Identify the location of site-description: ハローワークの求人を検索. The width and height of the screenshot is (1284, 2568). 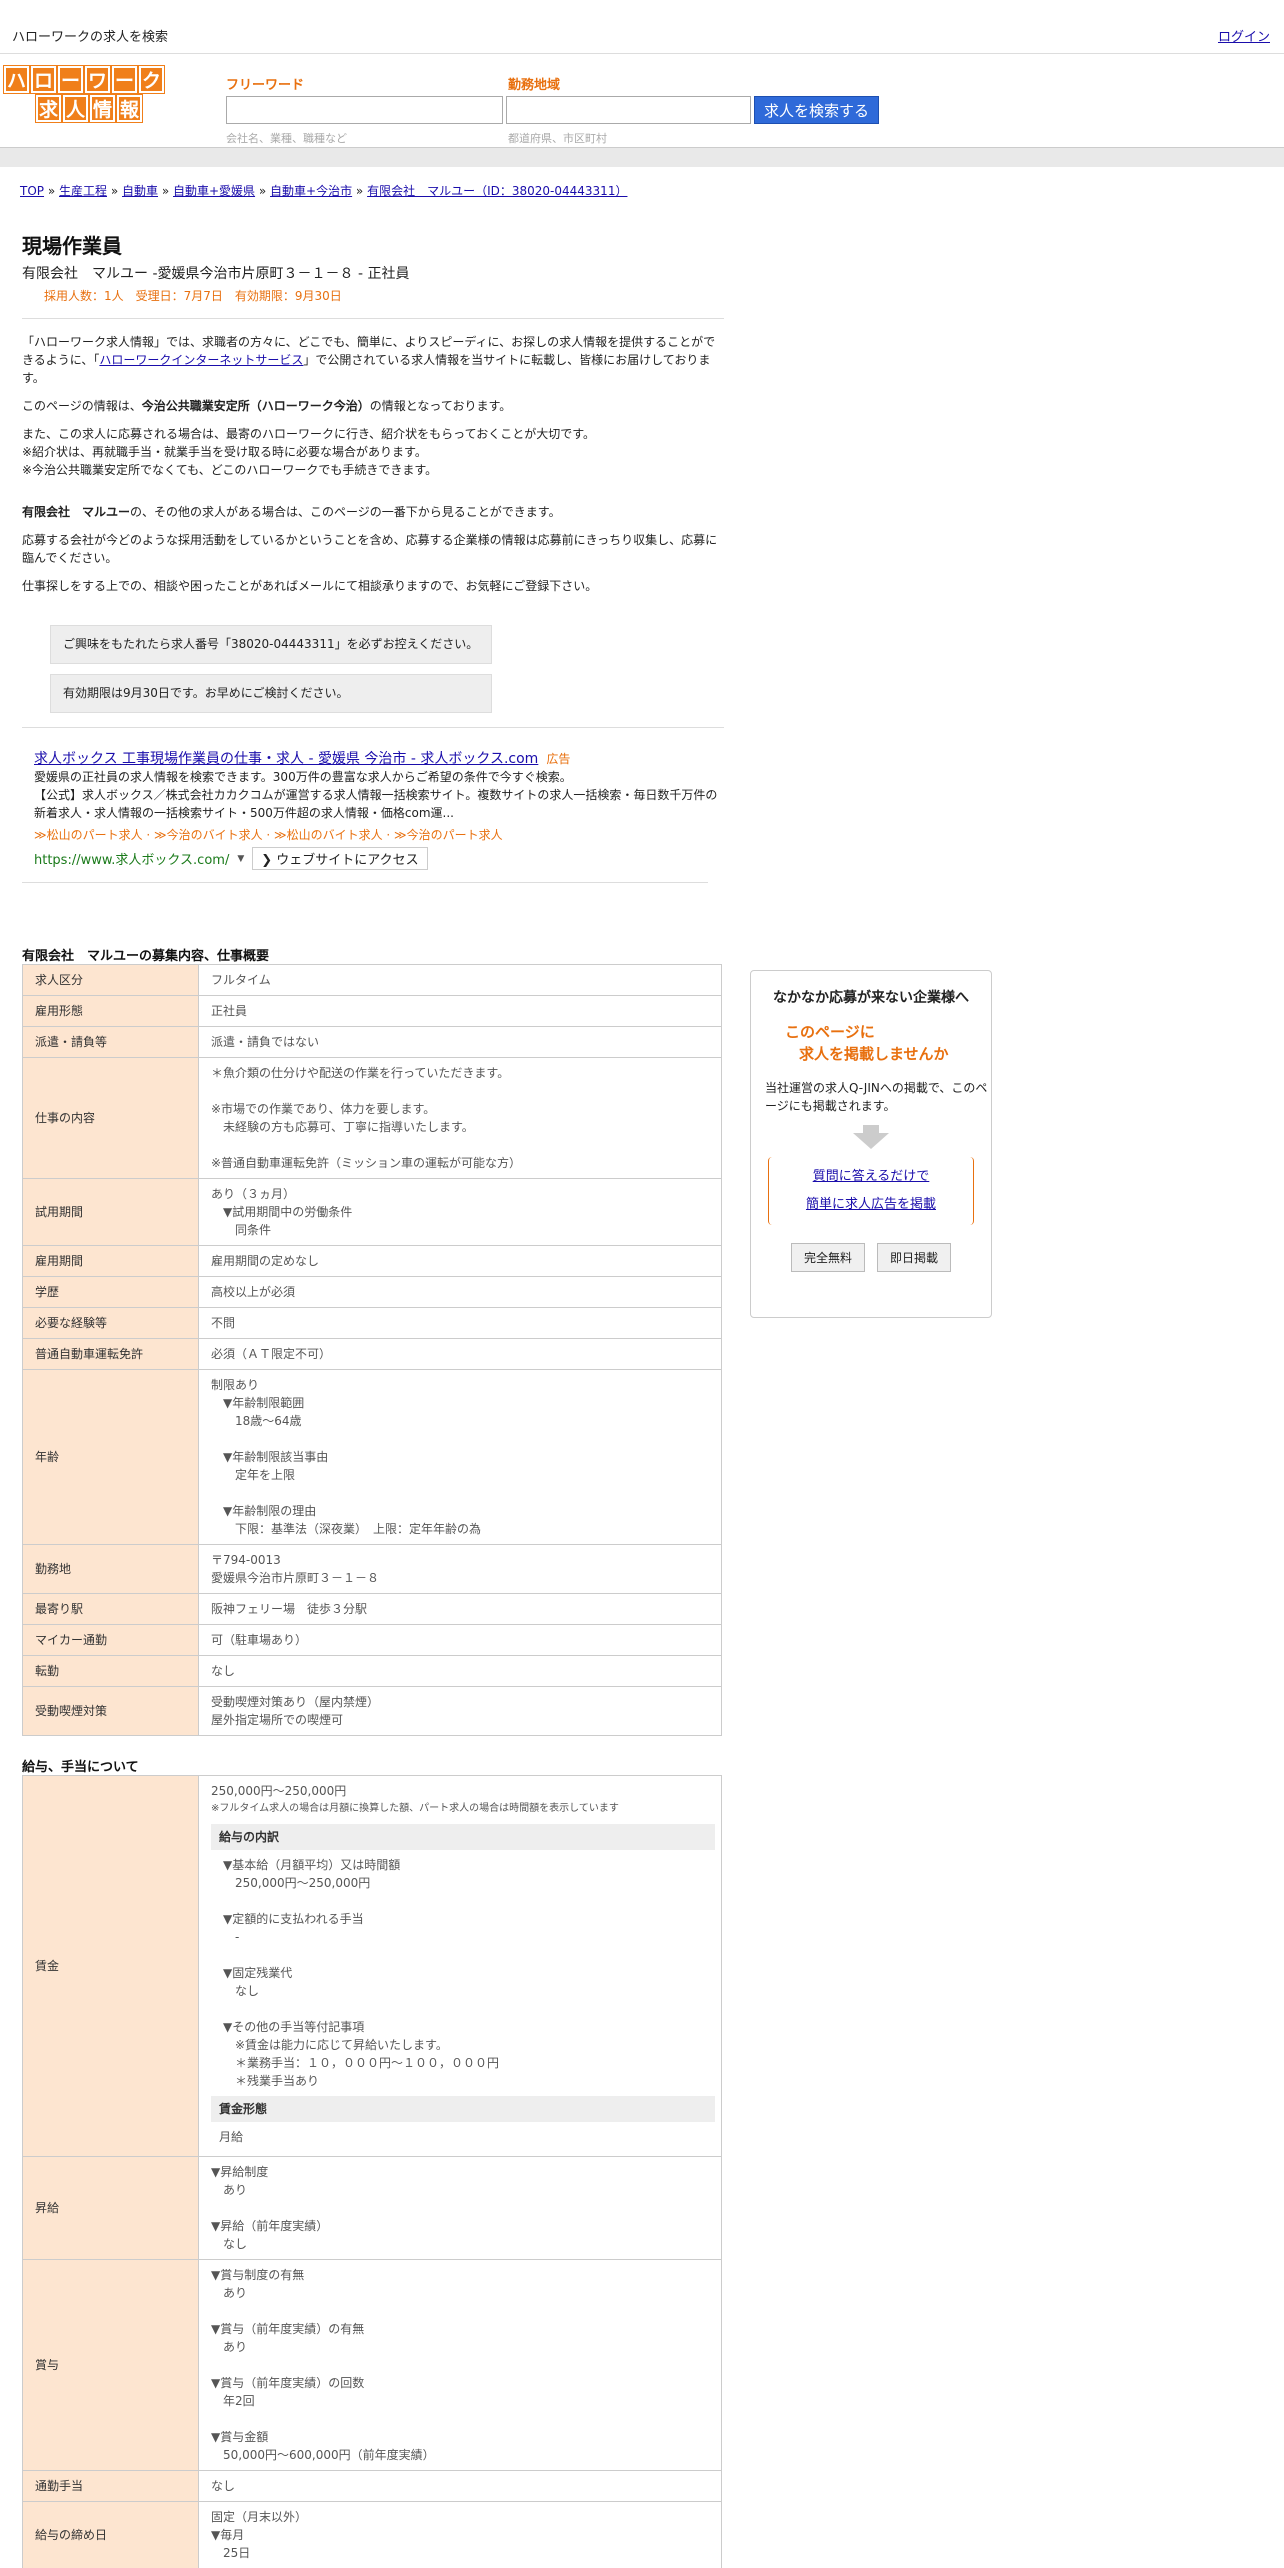
(90, 37).